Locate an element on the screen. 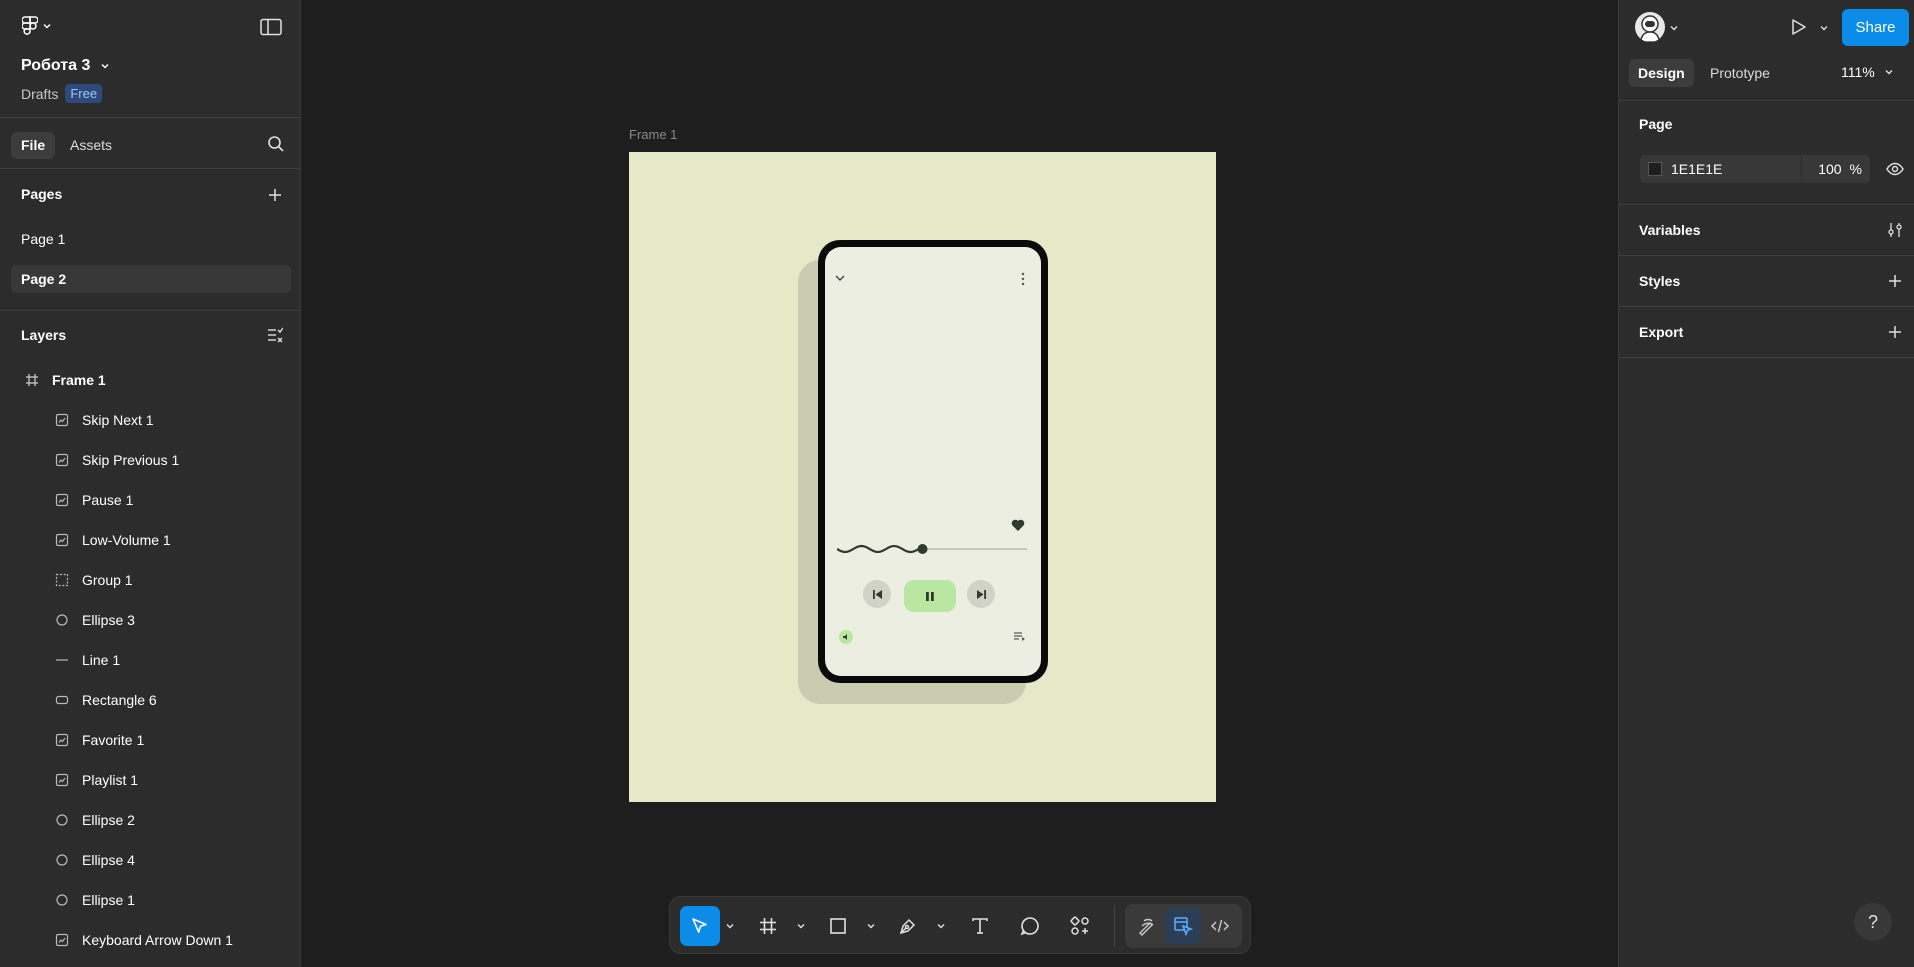 The height and width of the screenshot is (967, 1914). progress-thumb is located at coordinates (922, 549).